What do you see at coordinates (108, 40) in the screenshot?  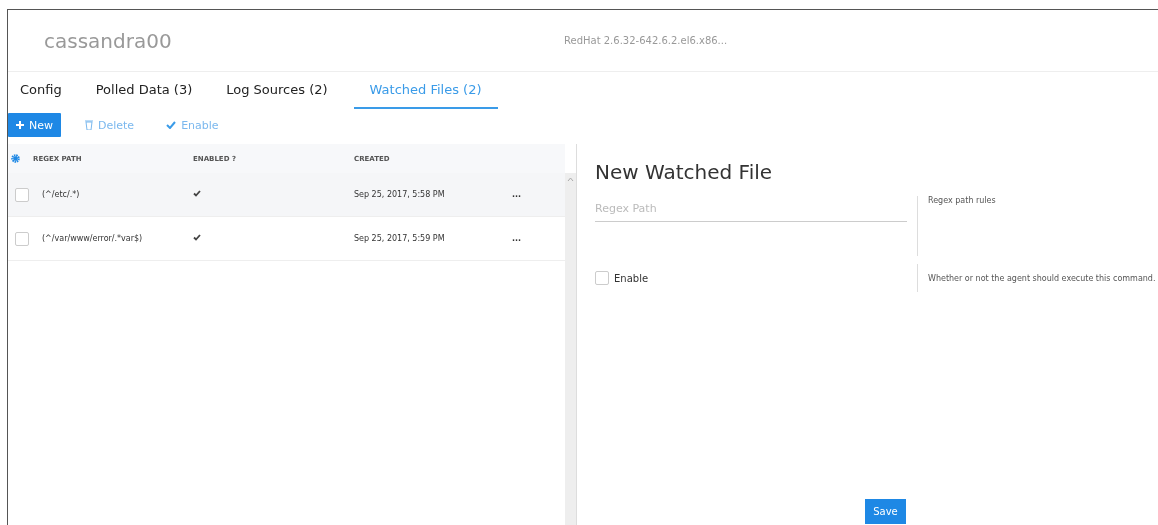 I see `host-title: cassandra00` at bounding box center [108, 40].